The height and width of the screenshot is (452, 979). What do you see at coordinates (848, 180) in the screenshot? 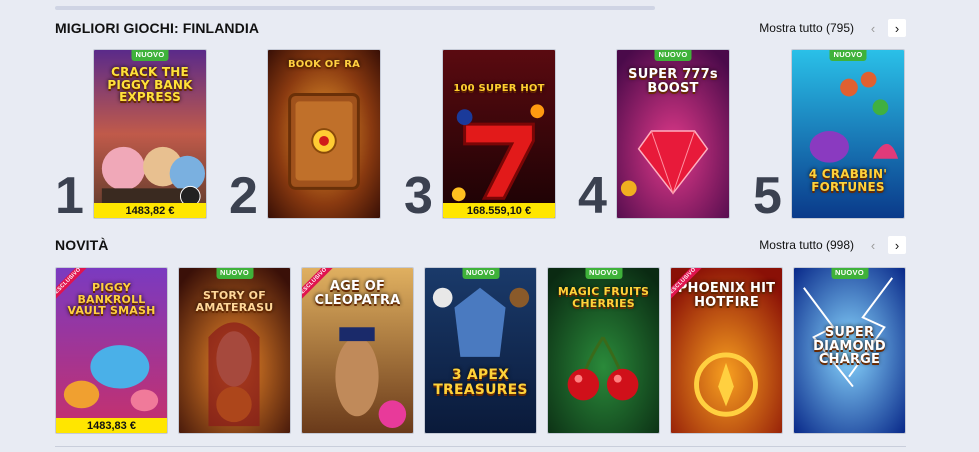
I see `game-title: 4 CRABBIN' FORTUNES` at bounding box center [848, 180].